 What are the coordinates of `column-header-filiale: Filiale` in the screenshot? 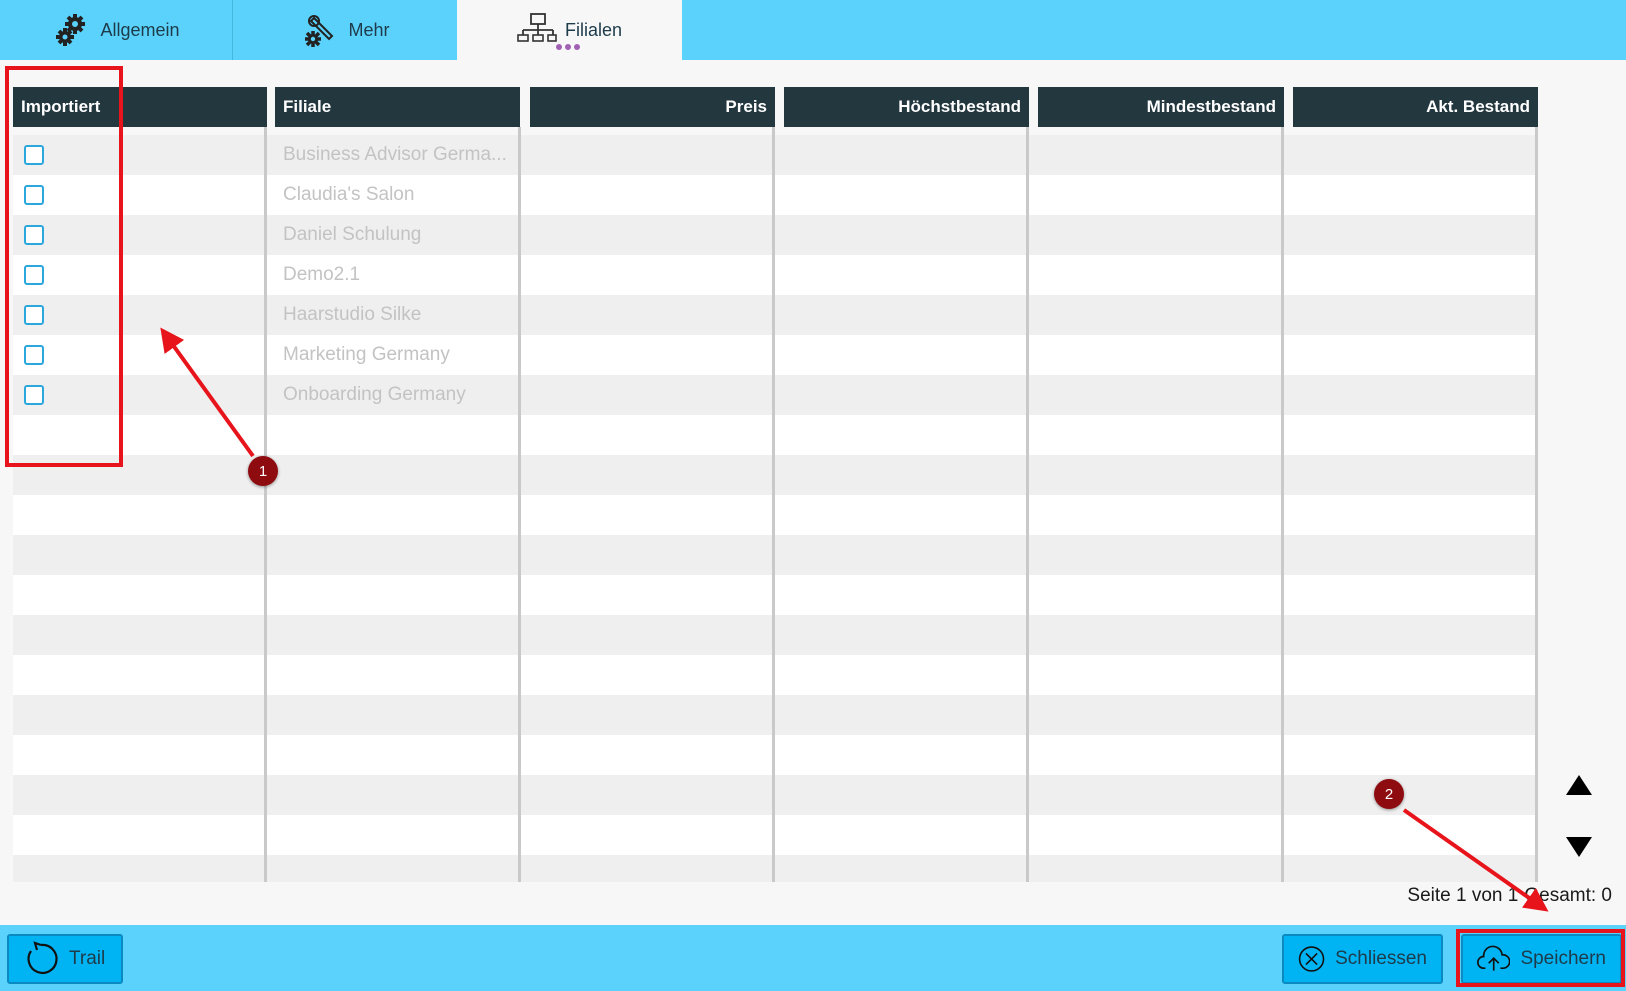 It's located at (397, 107).